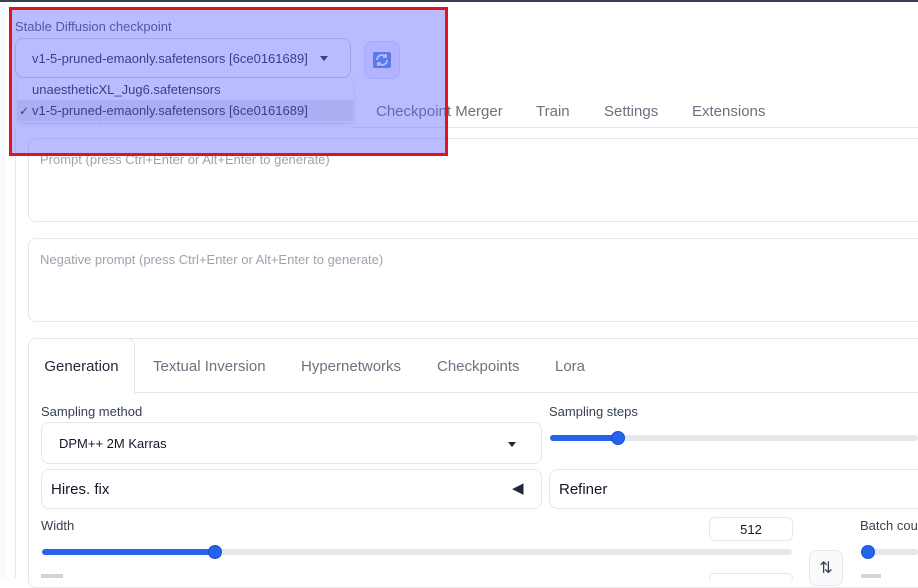  What do you see at coordinates (526, 392) in the screenshot?
I see `gen-tabs-divider` at bounding box center [526, 392].